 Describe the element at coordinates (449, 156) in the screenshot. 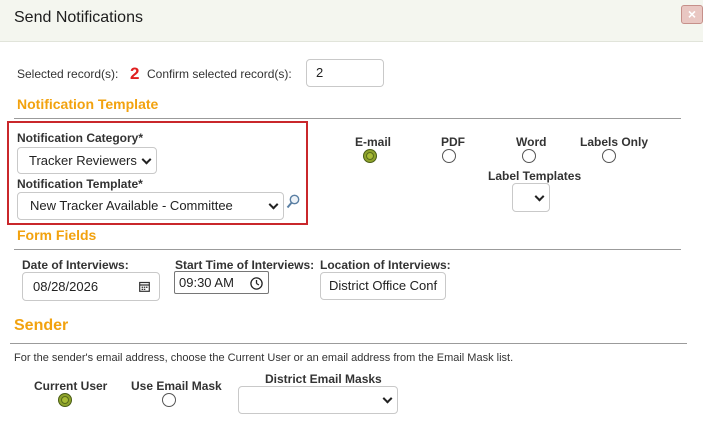

I see `format-radio-pdf` at that location.